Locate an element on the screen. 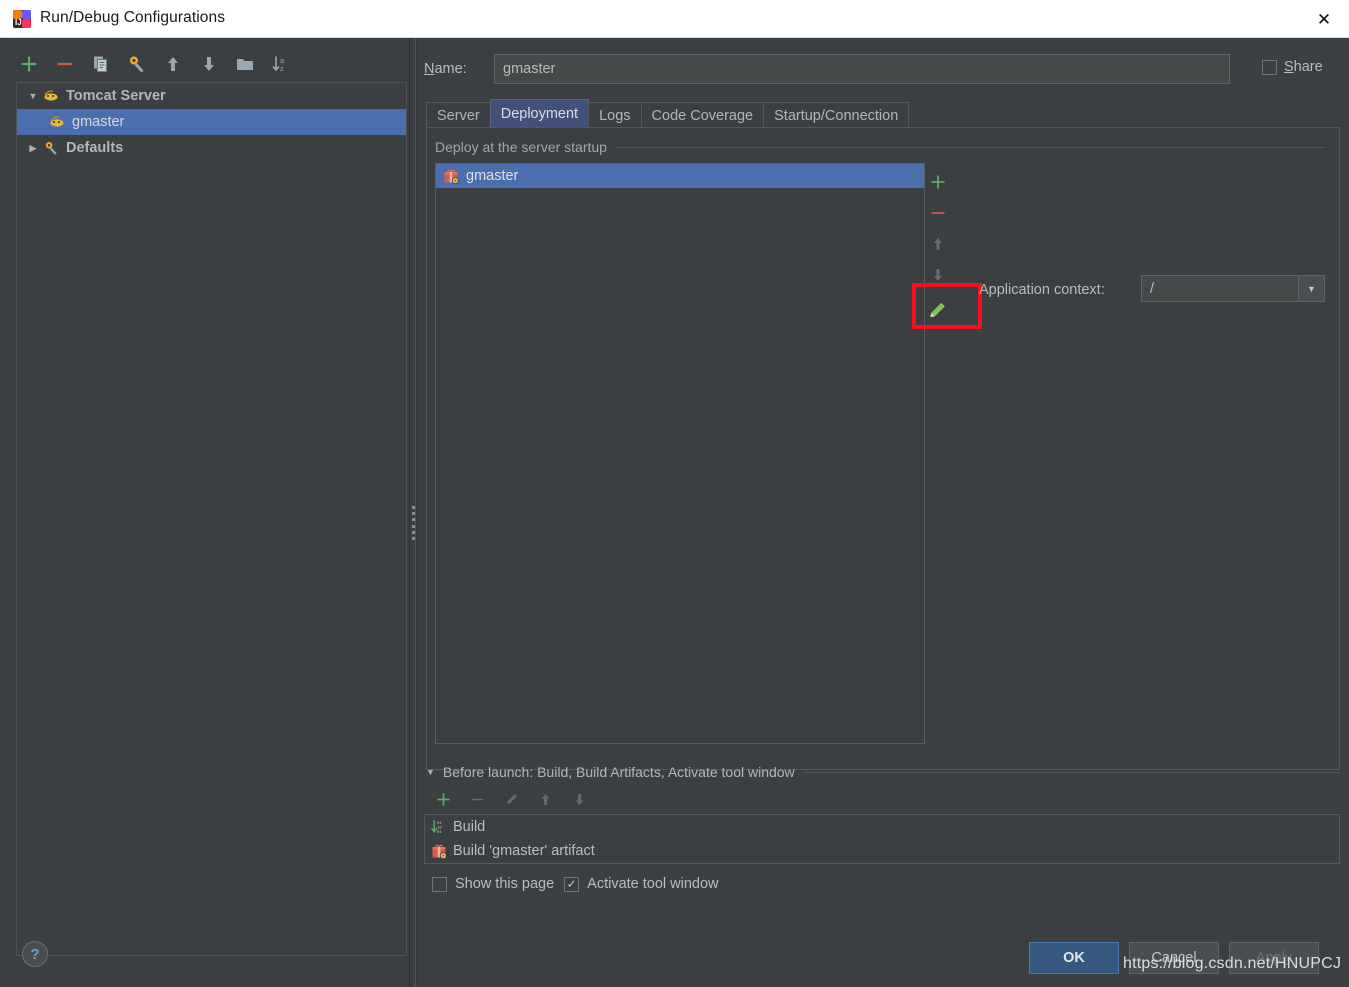 This screenshot has width=1349, height=987. before-launch-toolbar is located at coordinates (511, 799).